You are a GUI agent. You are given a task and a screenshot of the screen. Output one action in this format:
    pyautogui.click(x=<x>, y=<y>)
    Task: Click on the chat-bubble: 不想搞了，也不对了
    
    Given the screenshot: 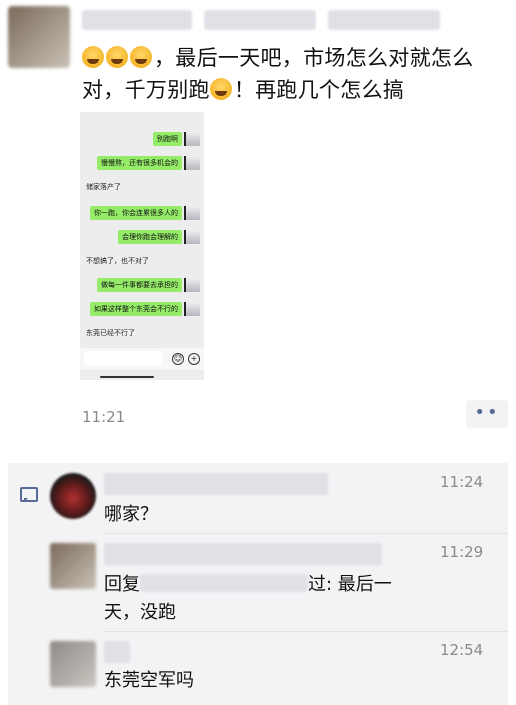 What is the action you would take?
    pyautogui.click(x=117, y=261)
    